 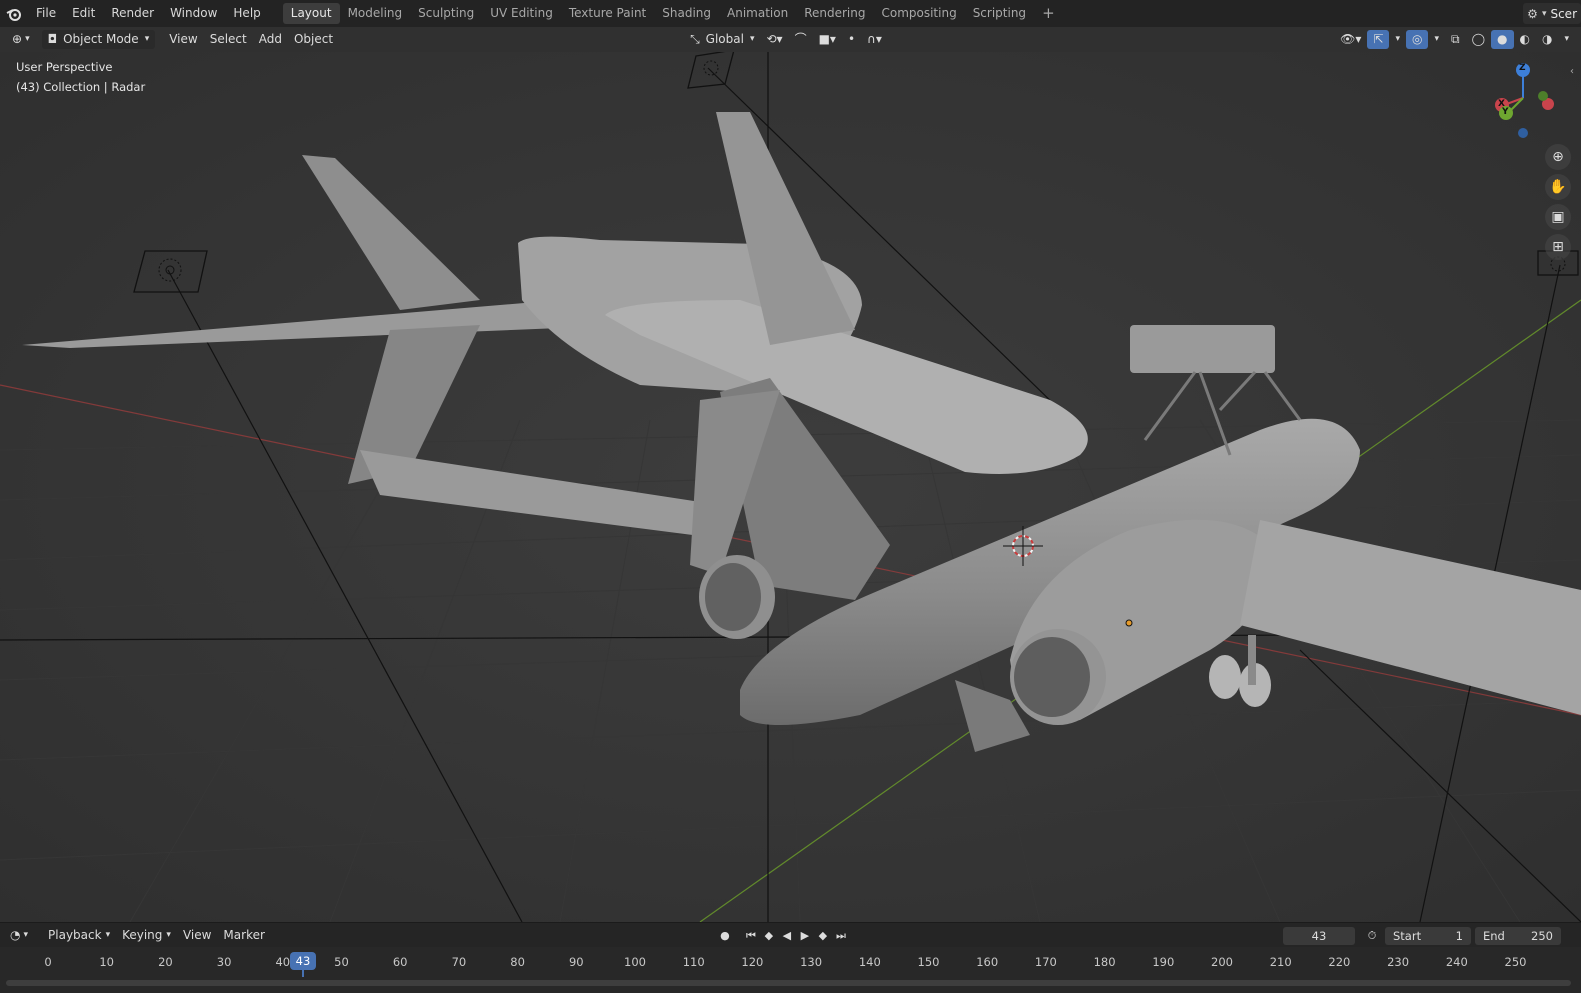 I want to click on menu-render: Render, so click(x=132, y=13).